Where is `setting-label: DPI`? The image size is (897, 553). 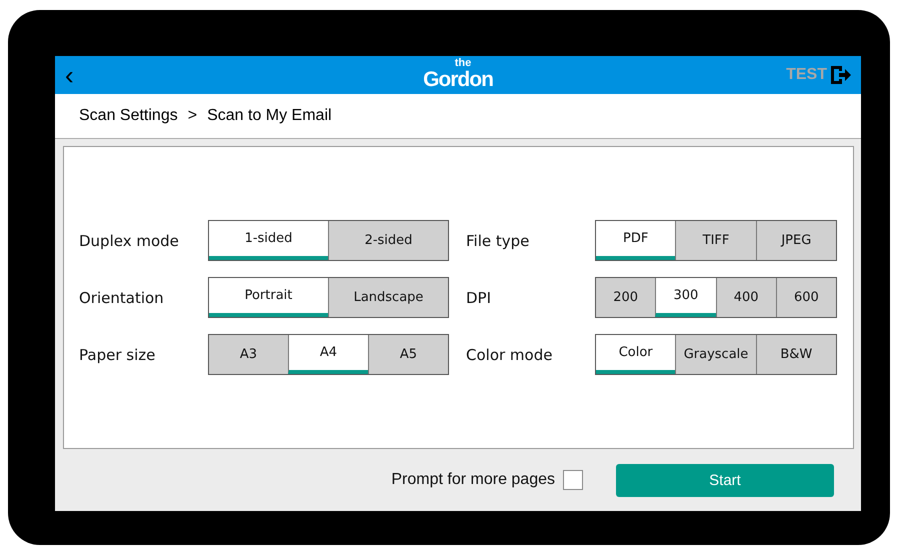 setting-label: DPI is located at coordinates (479, 297).